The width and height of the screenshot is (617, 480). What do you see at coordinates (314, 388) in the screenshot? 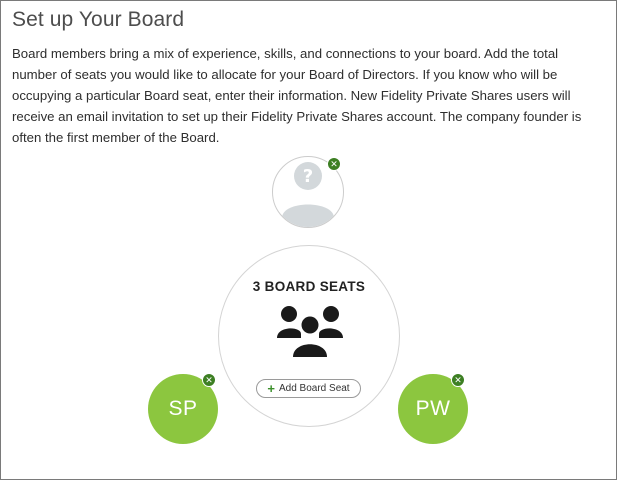
I see `add-board-seat-label: Add Board Seat` at bounding box center [314, 388].